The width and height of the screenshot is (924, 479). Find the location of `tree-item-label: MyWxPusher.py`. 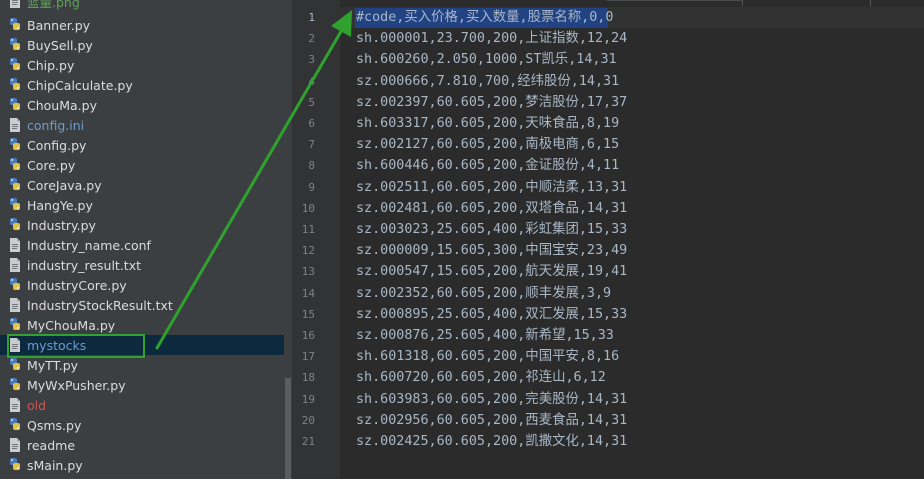

tree-item-label: MyWxPusher.py is located at coordinates (76, 385).